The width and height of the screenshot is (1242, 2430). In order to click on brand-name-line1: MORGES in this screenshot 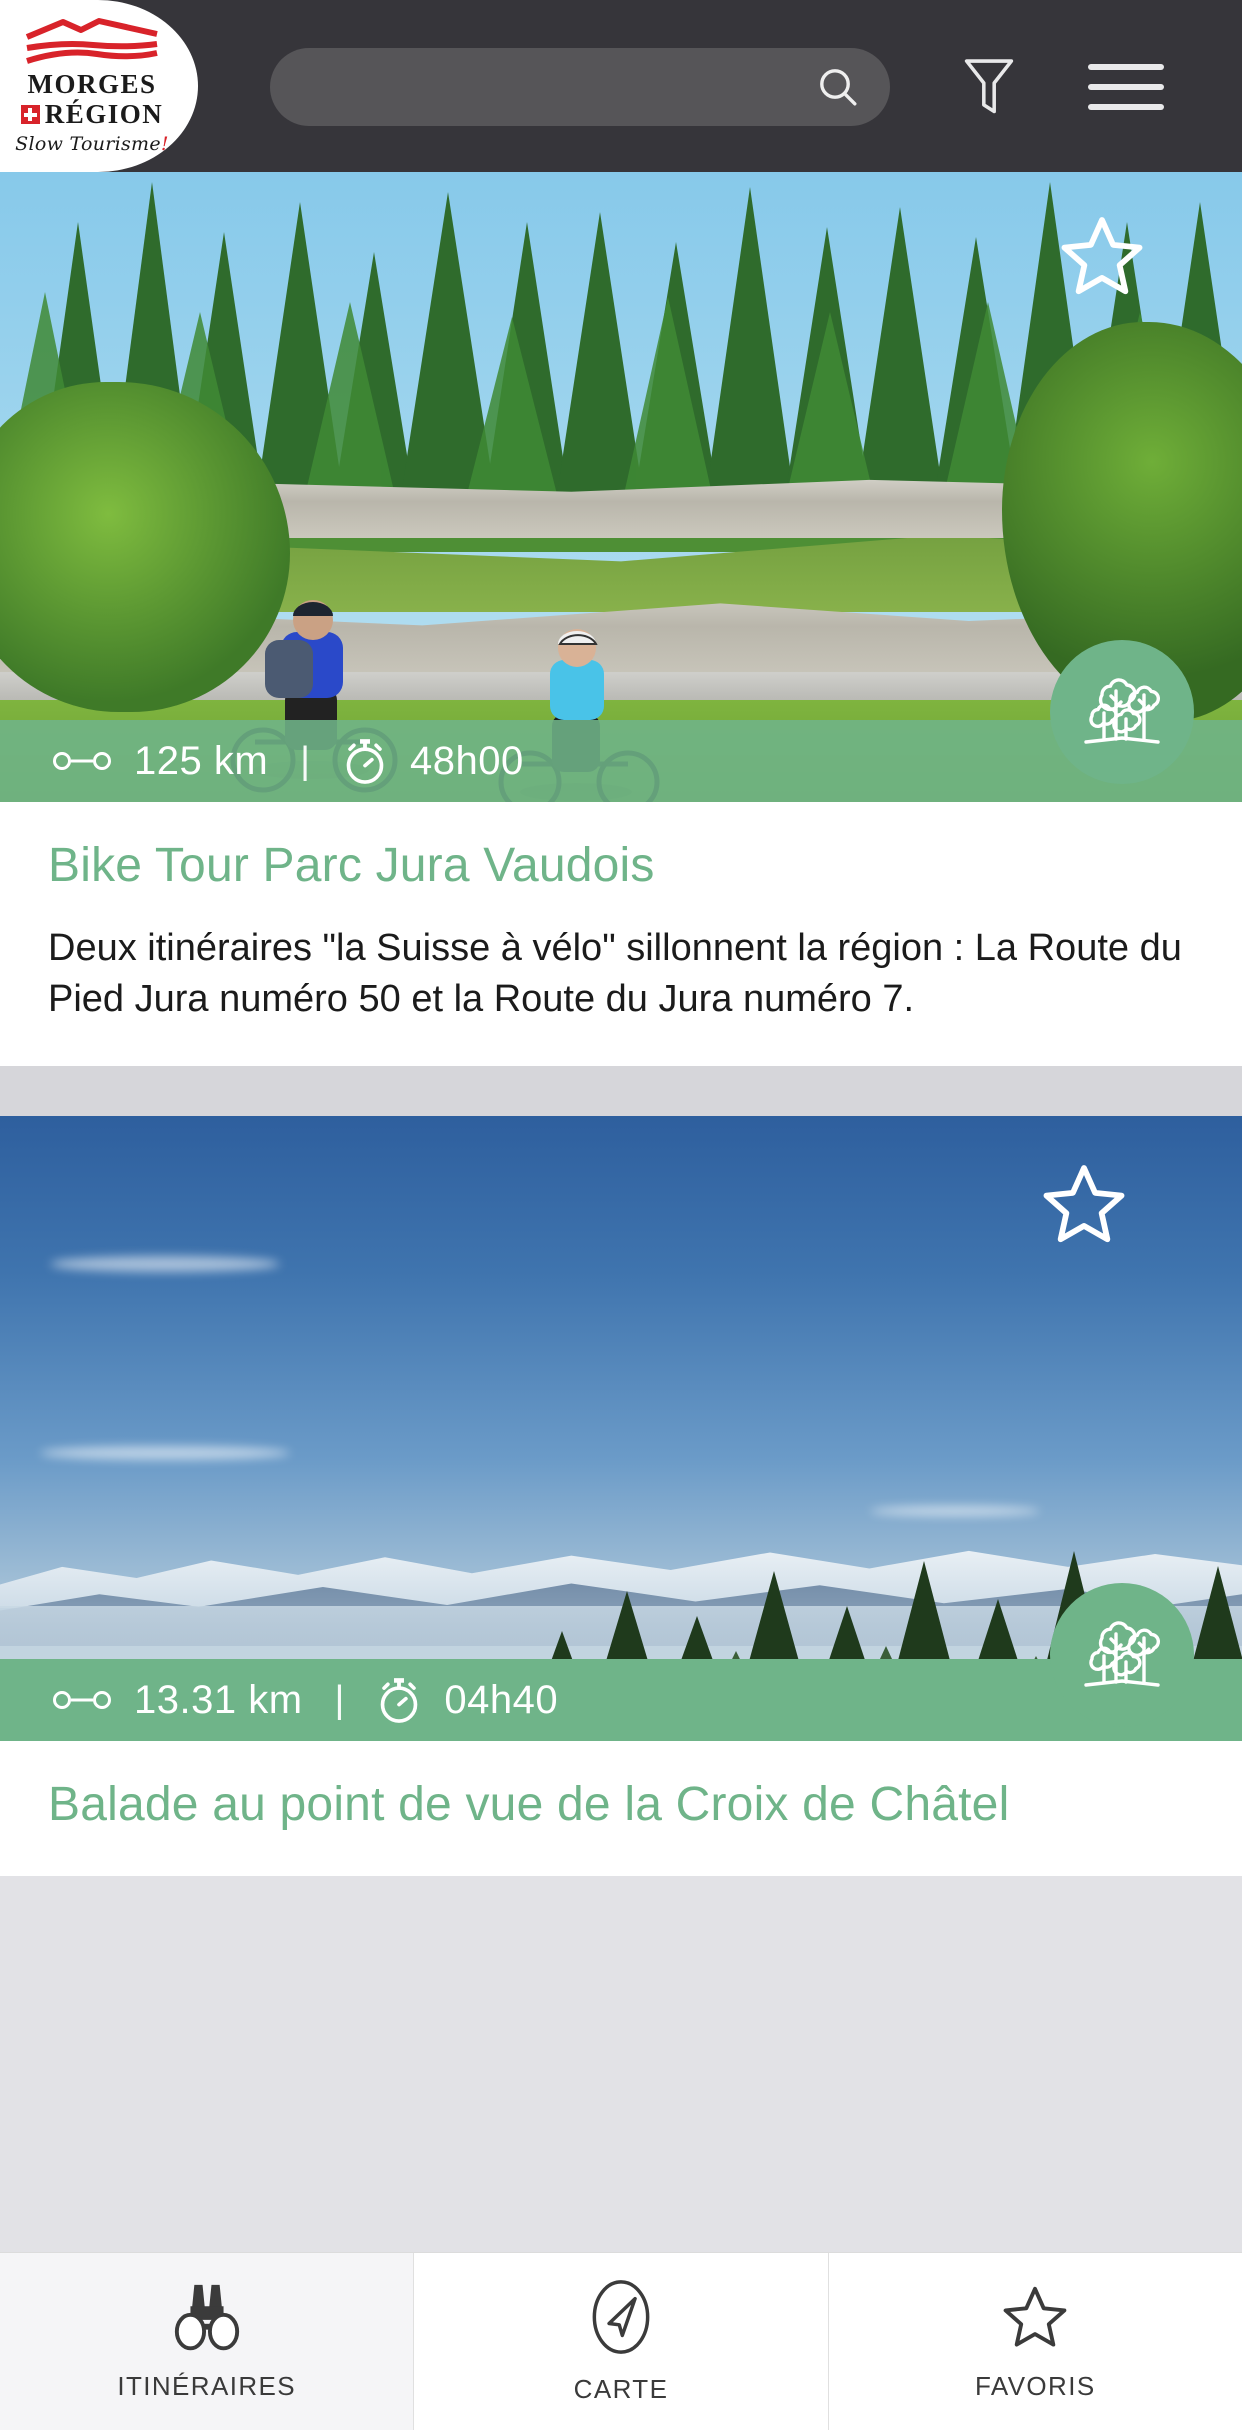, I will do `click(92, 84)`.